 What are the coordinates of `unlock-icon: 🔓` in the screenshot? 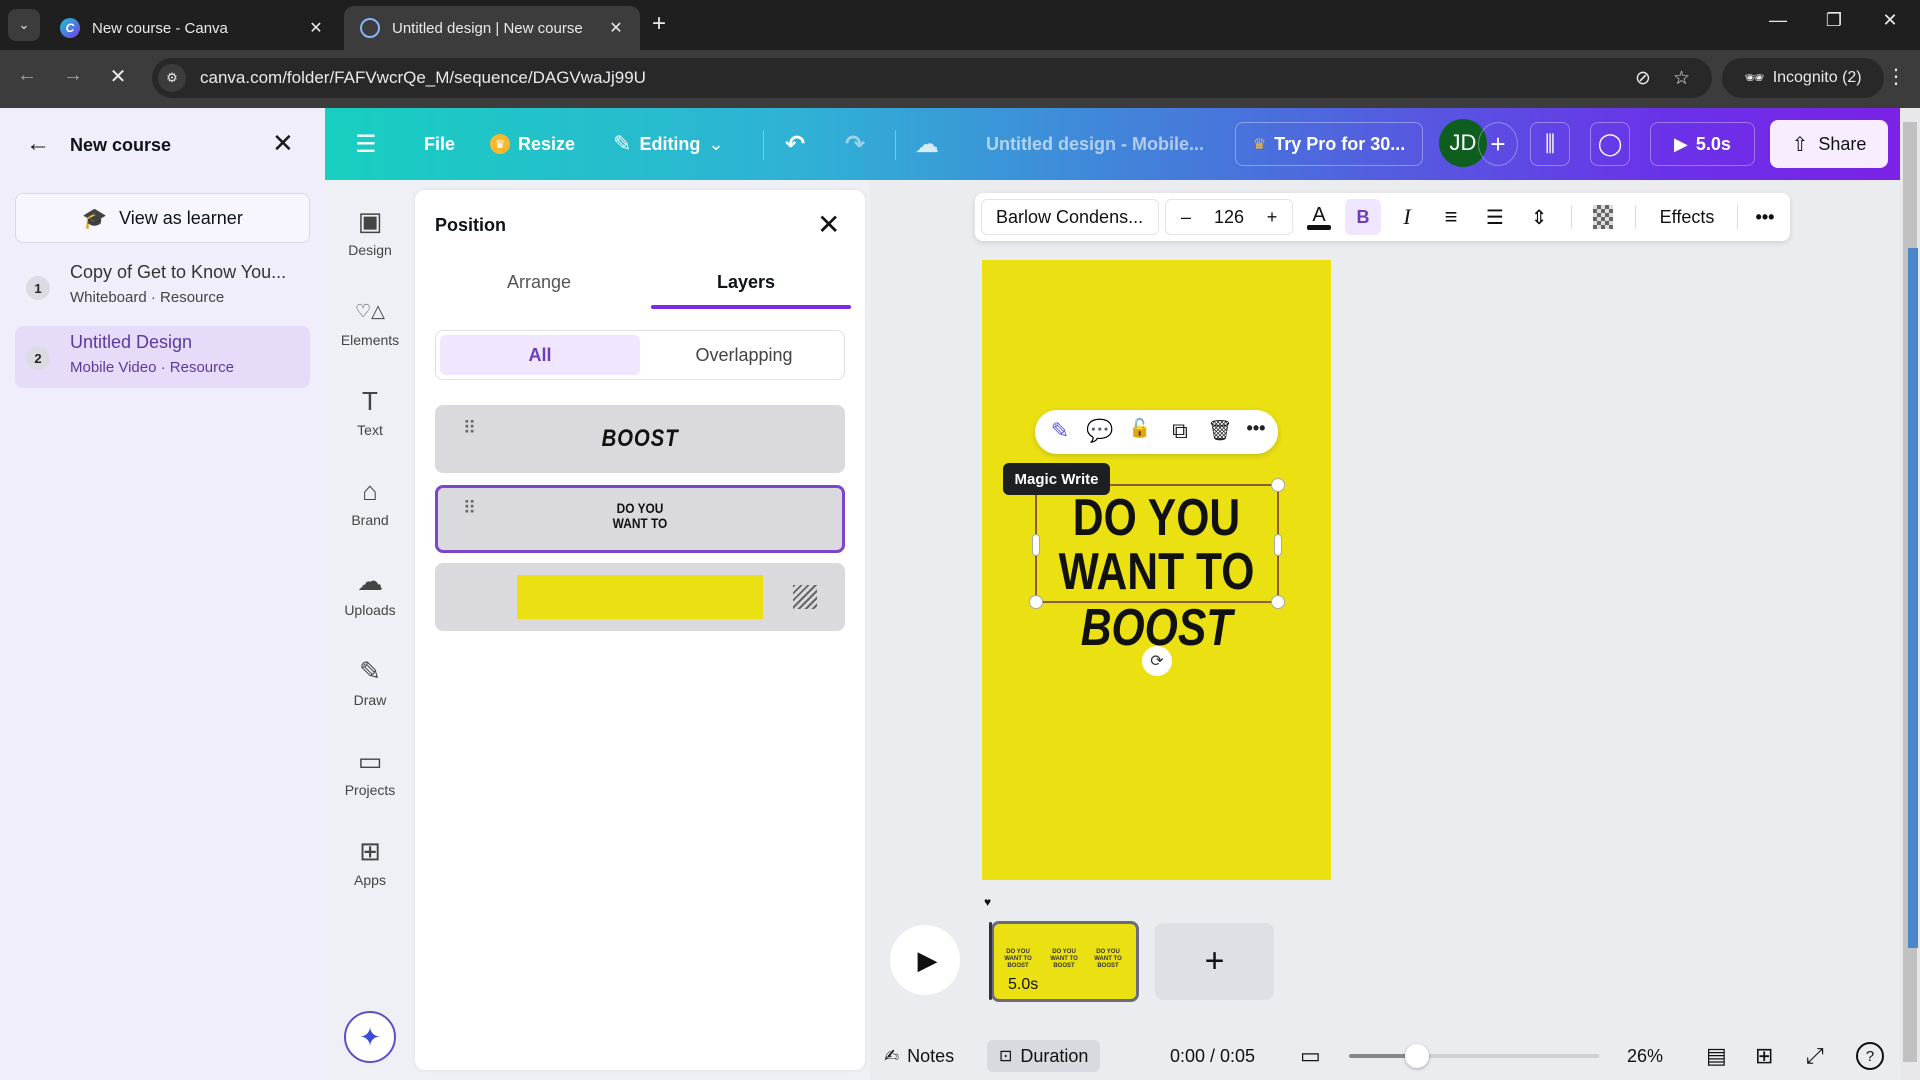 It's located at (1140, 428).